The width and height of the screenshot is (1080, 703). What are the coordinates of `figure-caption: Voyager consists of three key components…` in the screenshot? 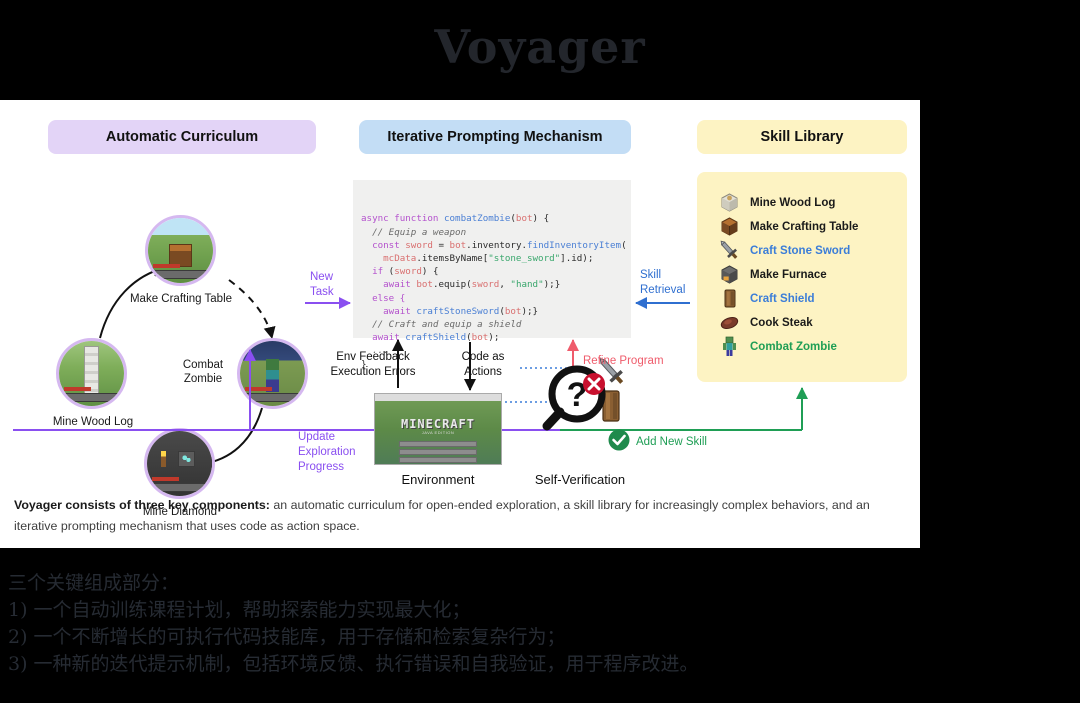 It's located at (459, 516).